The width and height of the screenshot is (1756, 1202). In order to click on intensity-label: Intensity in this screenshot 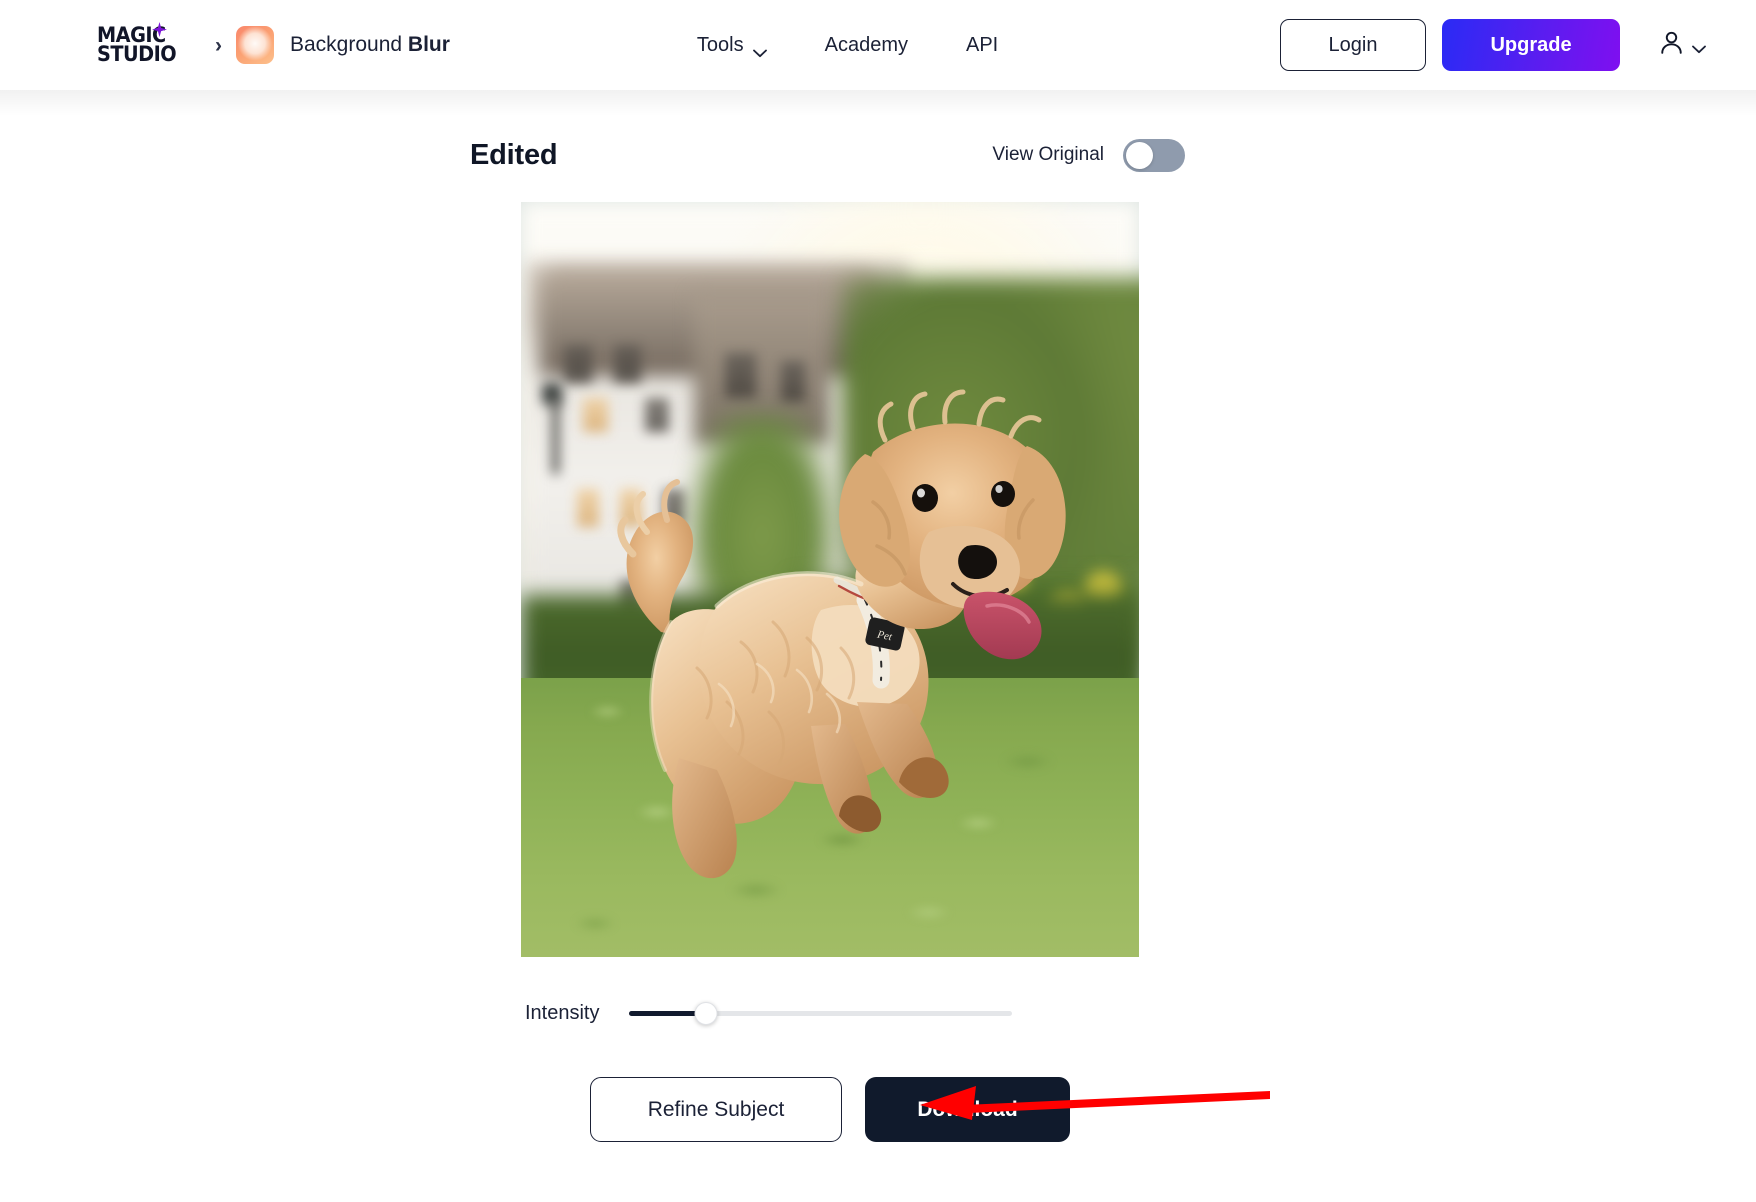, I will do `click(562, 1013)`.